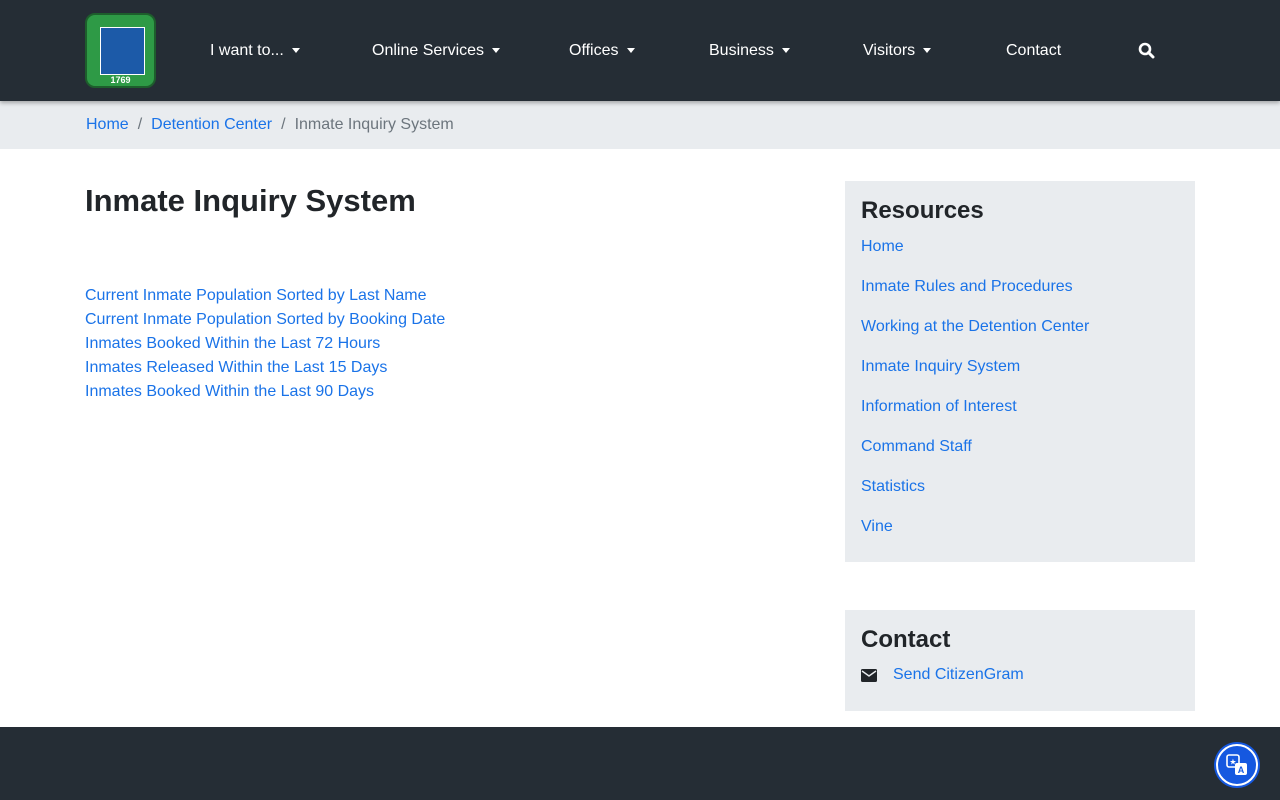 The width and height of the screenshot is (1280, 800). What do you see at coordinates (889, 50) in the screenshot?
I see `nav-label: Visitors` at bounding box center [889, 50].